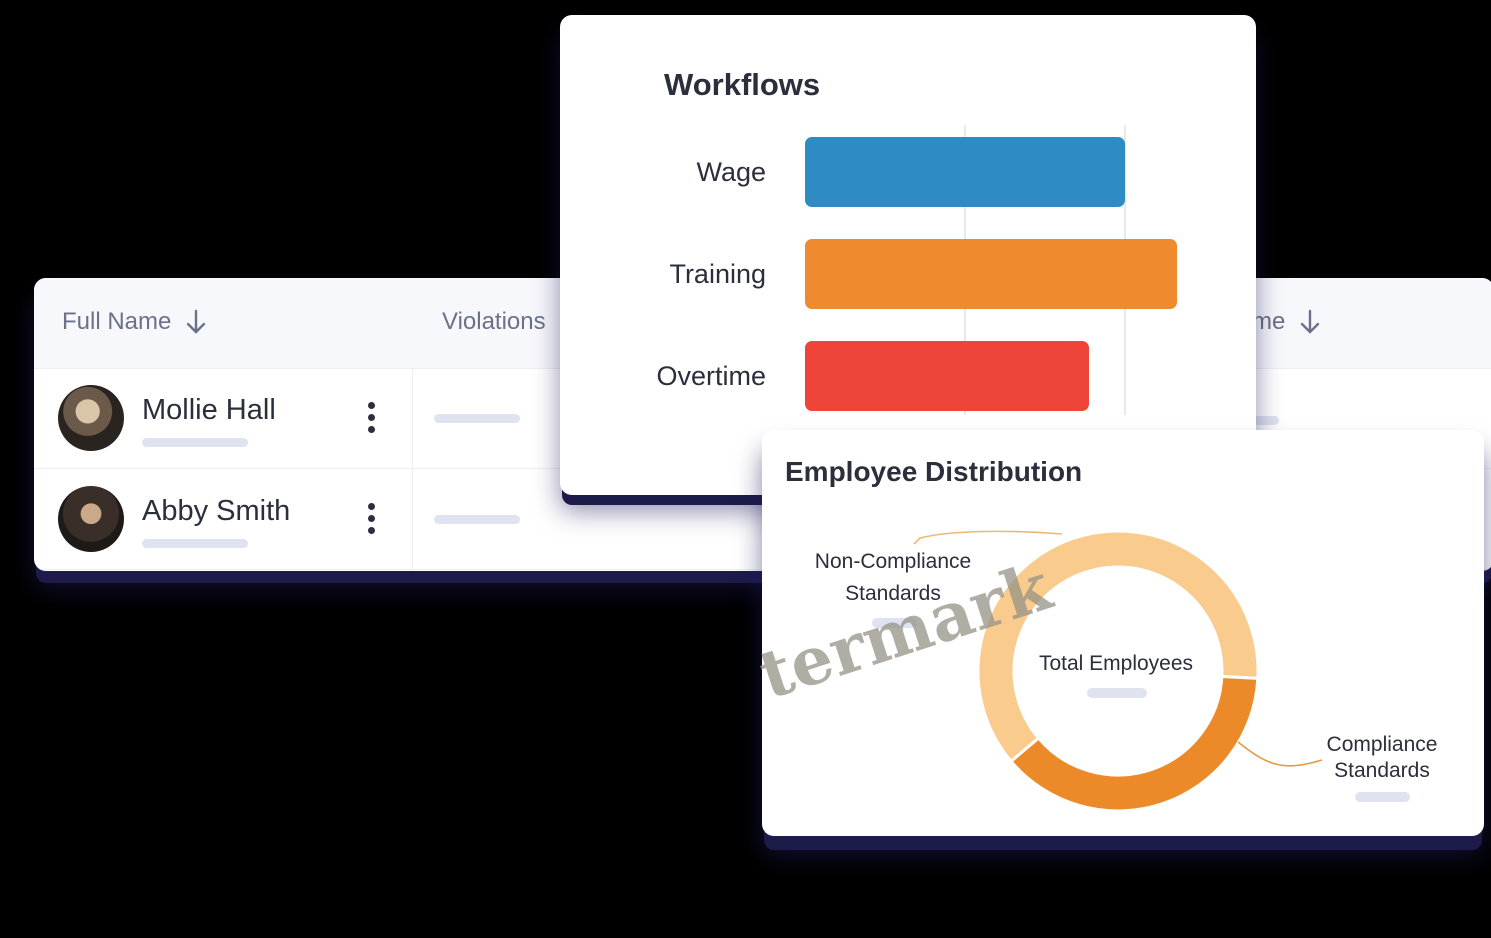 This screenshot has height=938, width=1491. I want to click on bar-label-overtime: Overtime, so click(711, 376).